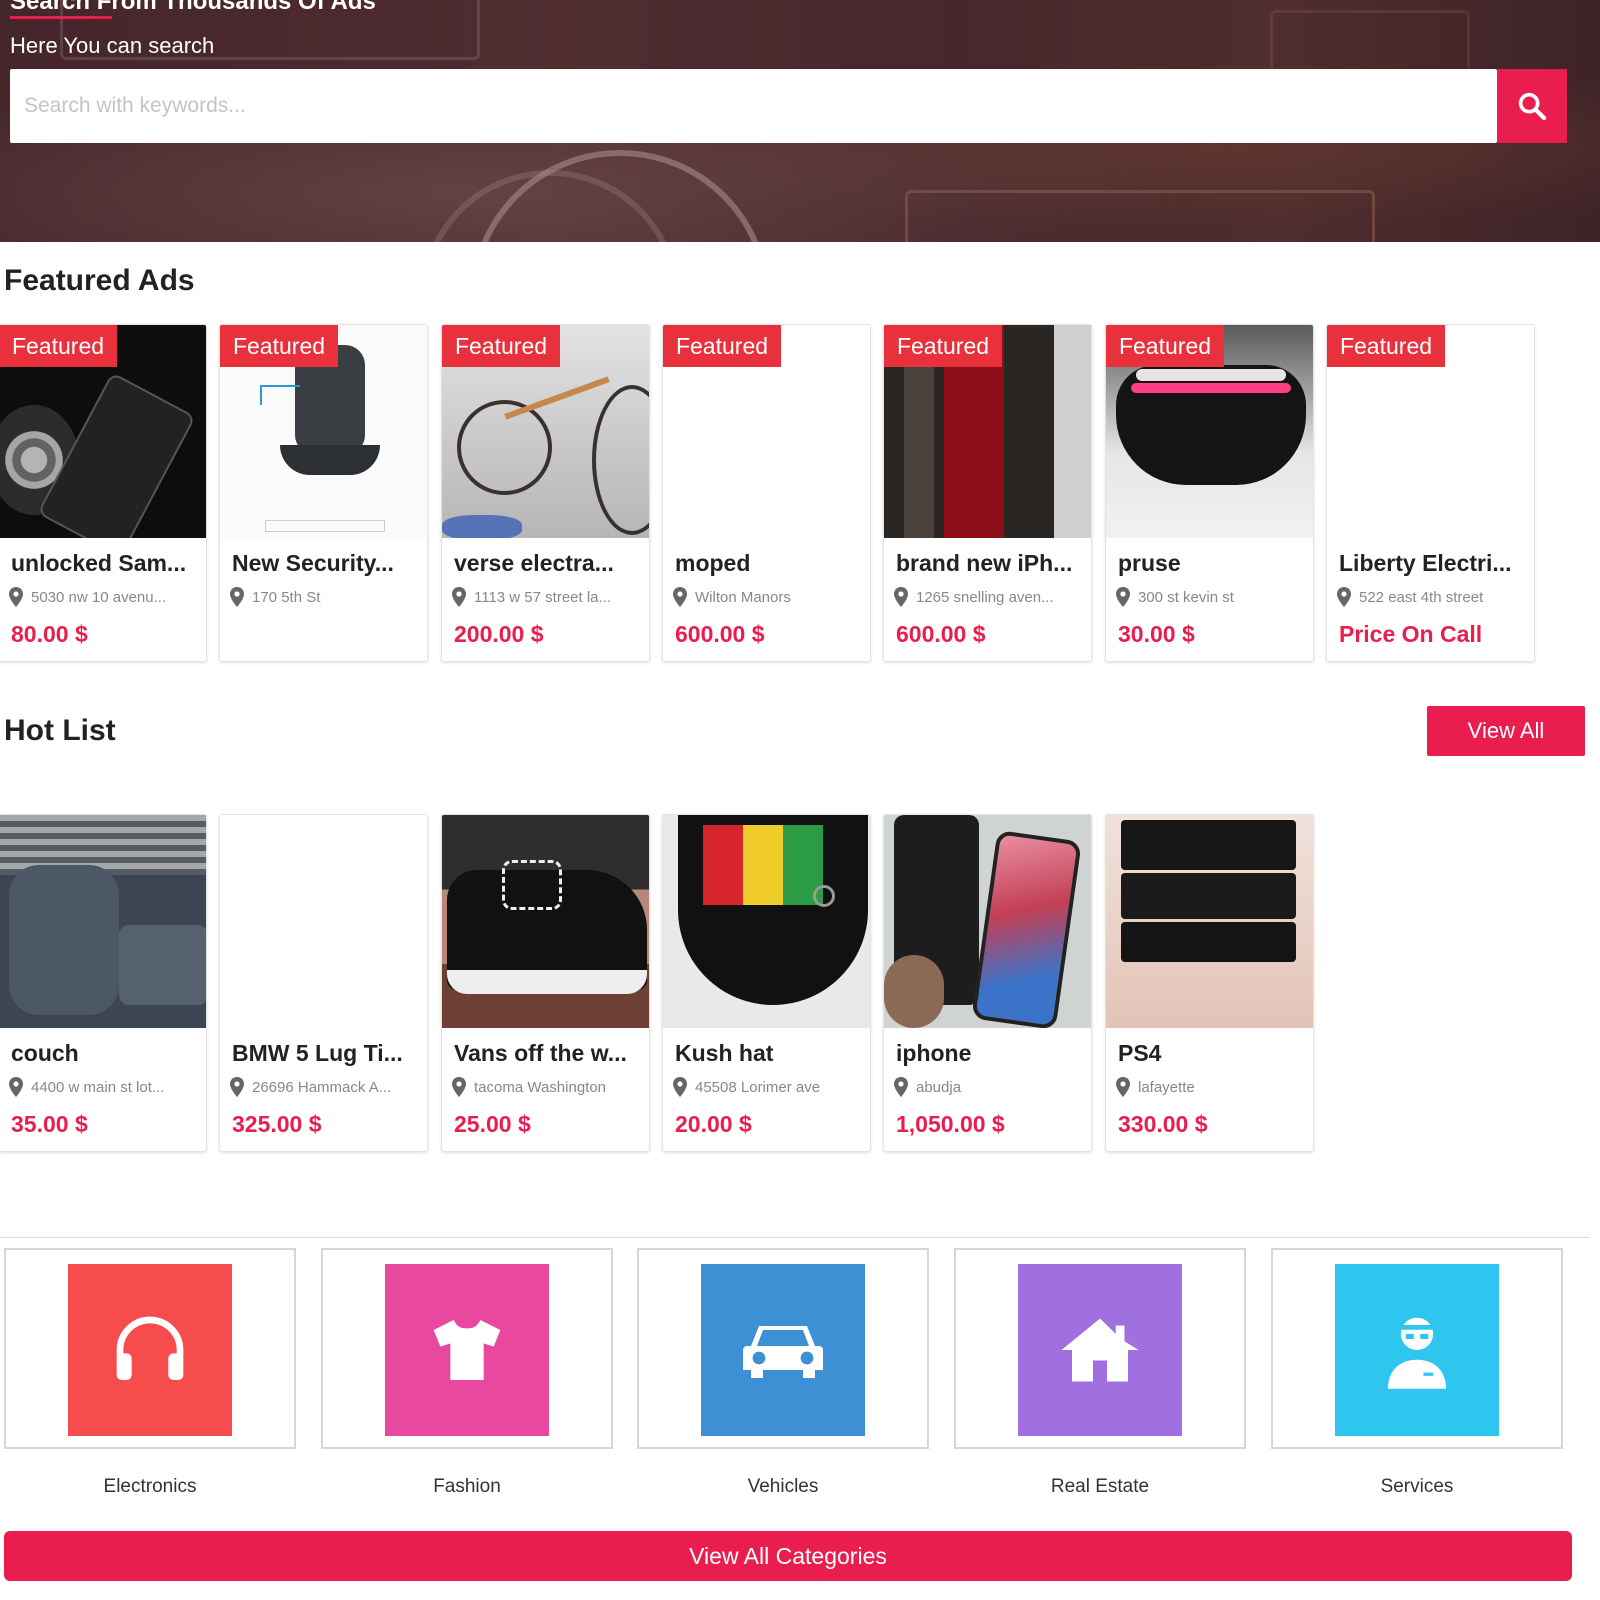 The image size is (1600, 1600). I want to click on ad-card: iphone abudja 1,050.00 $, so click(987, 983).